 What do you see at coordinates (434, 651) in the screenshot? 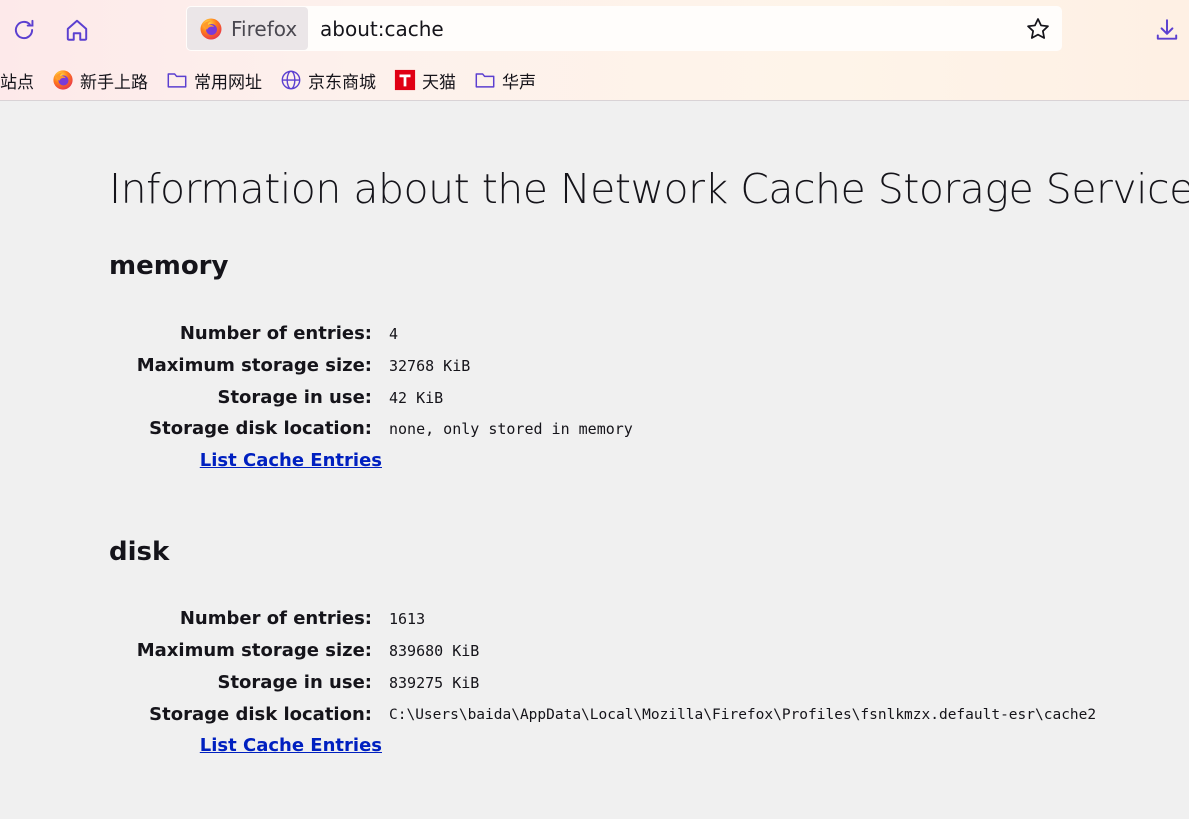
I see `info-value: 839680 KiB` at bounding box center [434, 651].